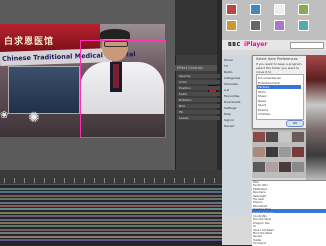 The image size is (326, 246). What do you see at coordinates (185, 76) in the screenshot?
I see `effect-label: Opacity` at bounding box center [185, 76].